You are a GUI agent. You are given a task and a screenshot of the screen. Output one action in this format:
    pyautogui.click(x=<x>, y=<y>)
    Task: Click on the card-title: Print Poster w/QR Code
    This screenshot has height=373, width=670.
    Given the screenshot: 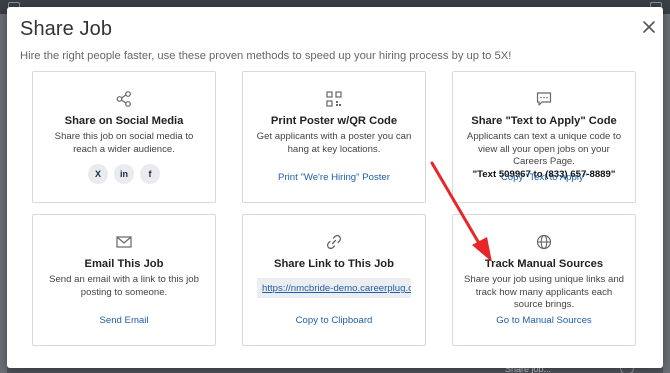 What is the action you would take?
    pyautogui.click(x=334, y=121)
    